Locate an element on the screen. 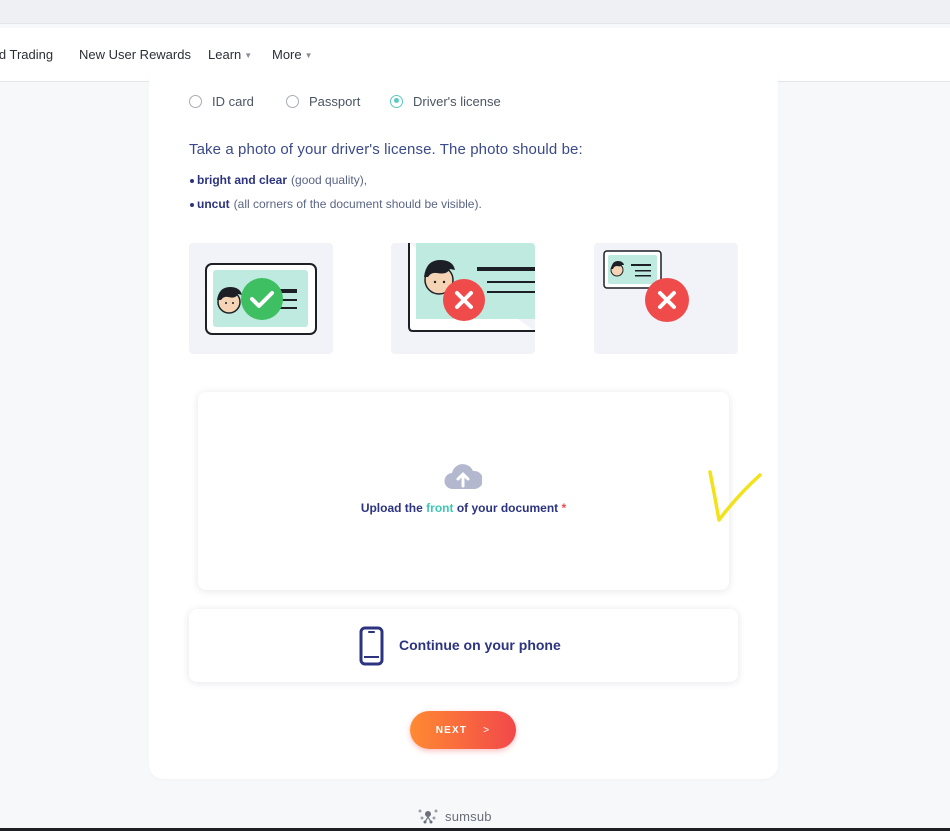  instruction-bullet: bright and clear (good quality), is located at coordinates (278, 180).